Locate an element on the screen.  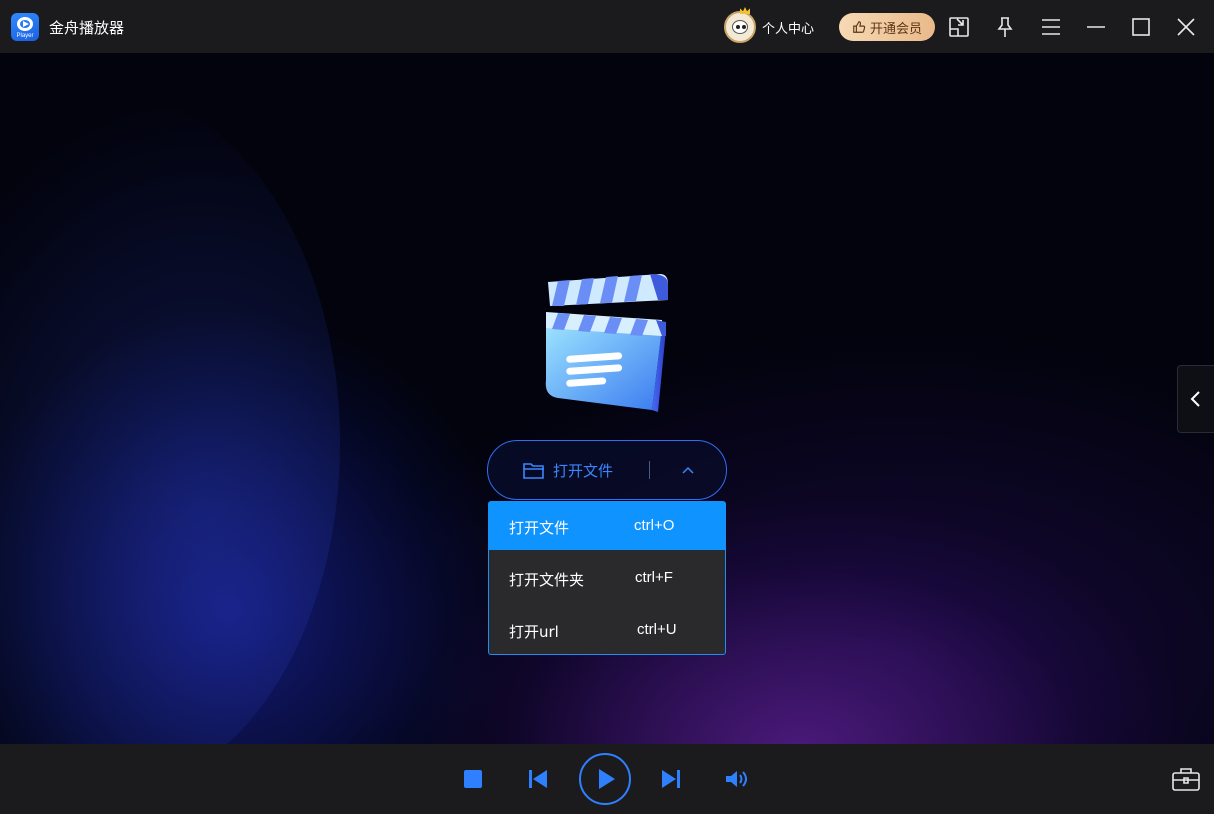
side-panel-toggle is located at coordinates (1195, 399).